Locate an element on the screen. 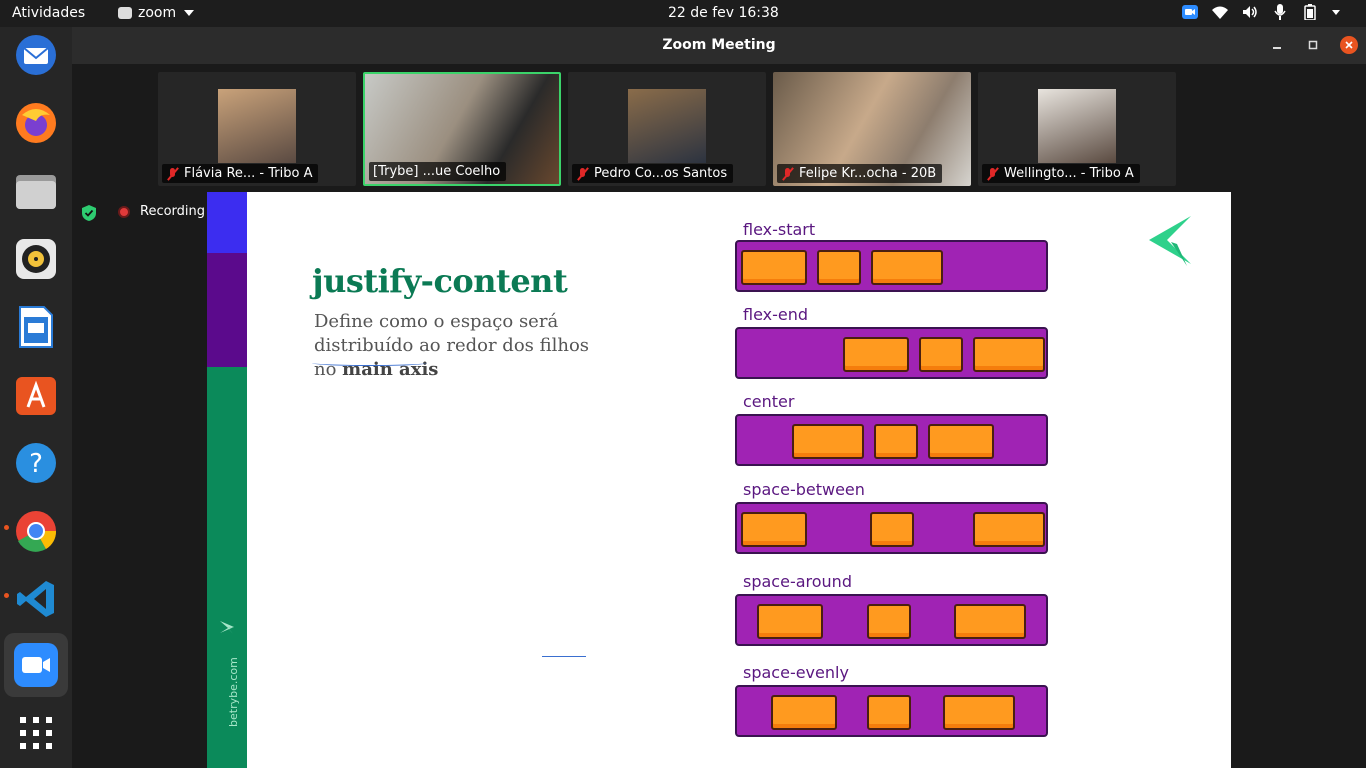 This screenshot has width=1366, height=768. files-icon is located at coordinates (36, 191).